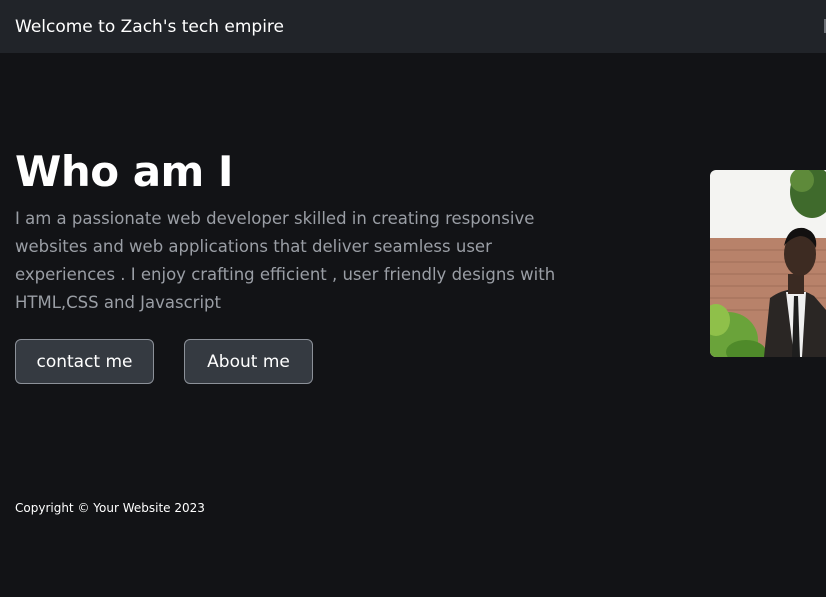 The height and width of the screenshot is (597, 826). Describe the element at coordinates (248, 361) in the screenshot. I see `about-me-button: About me` at that location.